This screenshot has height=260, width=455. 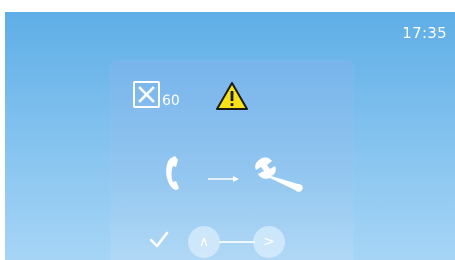 I want to click on up-button: ∧, so click(x=204, y=242).